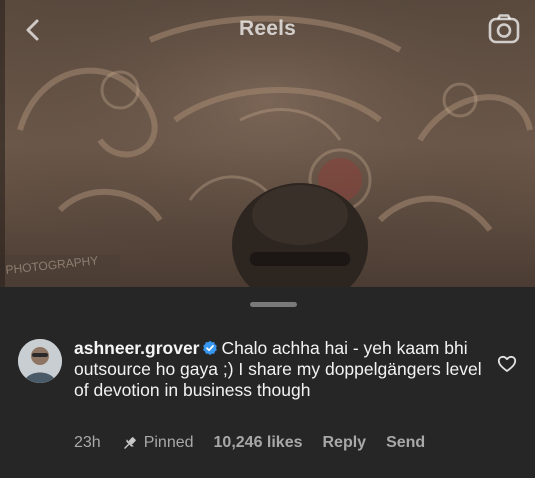 This screenshot has height=478, width=535. I want to click on page-title: Reels, so click(267, 28).